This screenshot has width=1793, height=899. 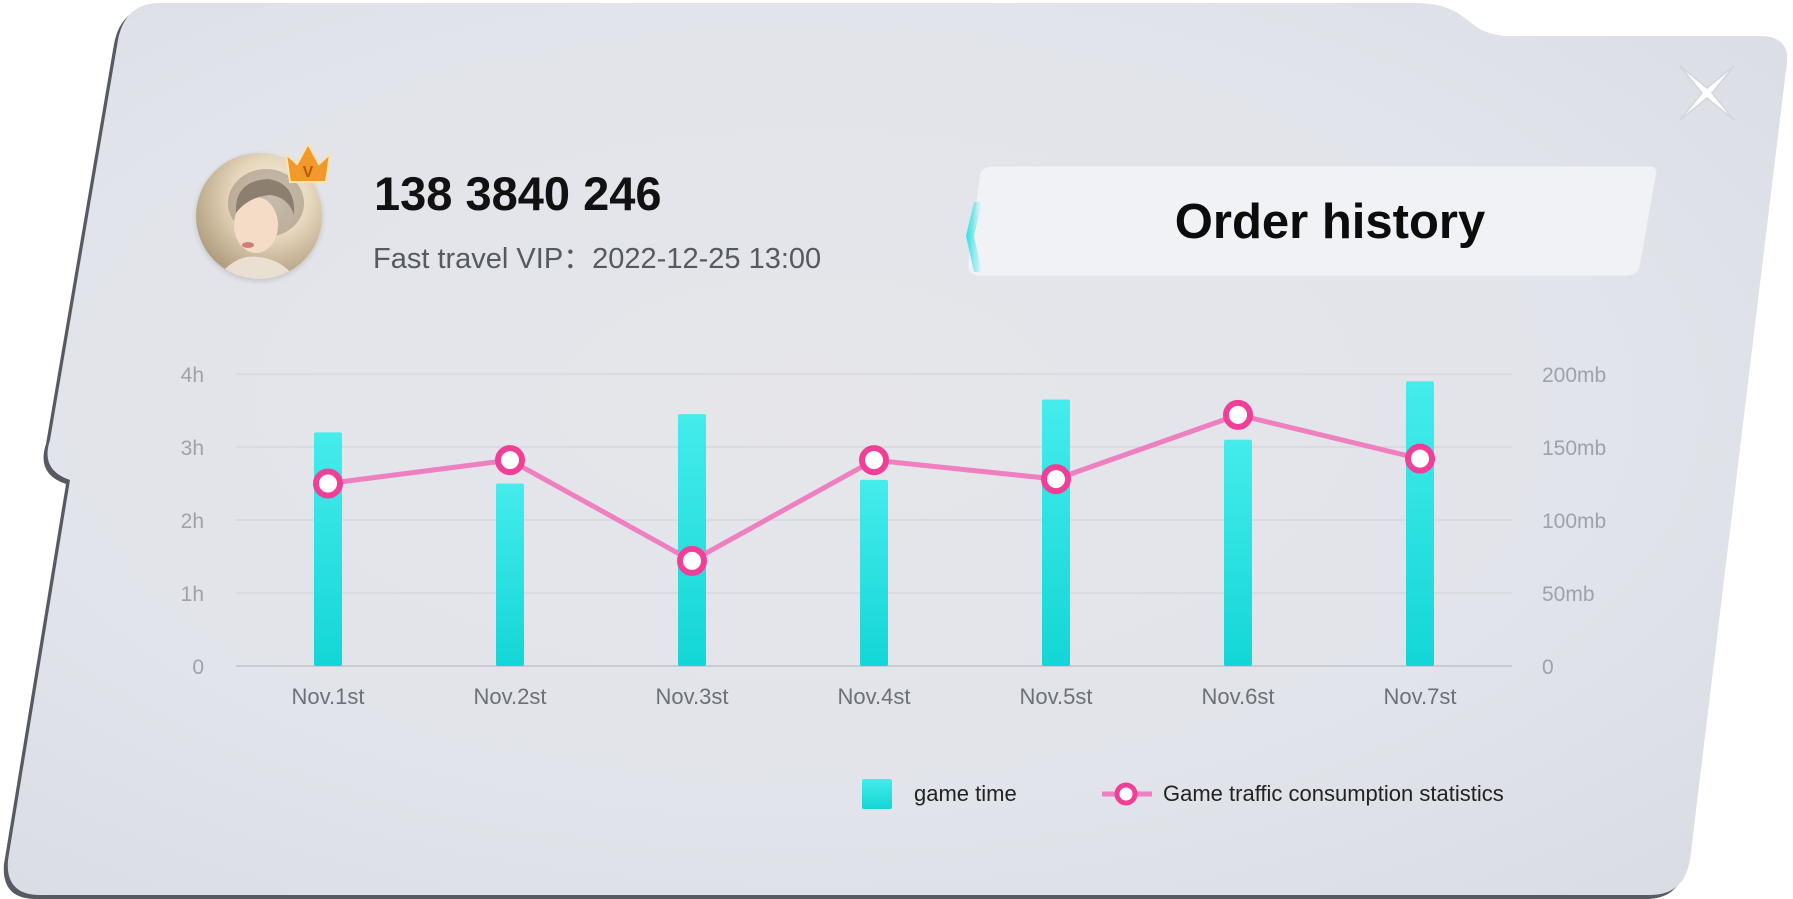 I want to click on legend-game-time-label: game time, so click(x=965, y=793).